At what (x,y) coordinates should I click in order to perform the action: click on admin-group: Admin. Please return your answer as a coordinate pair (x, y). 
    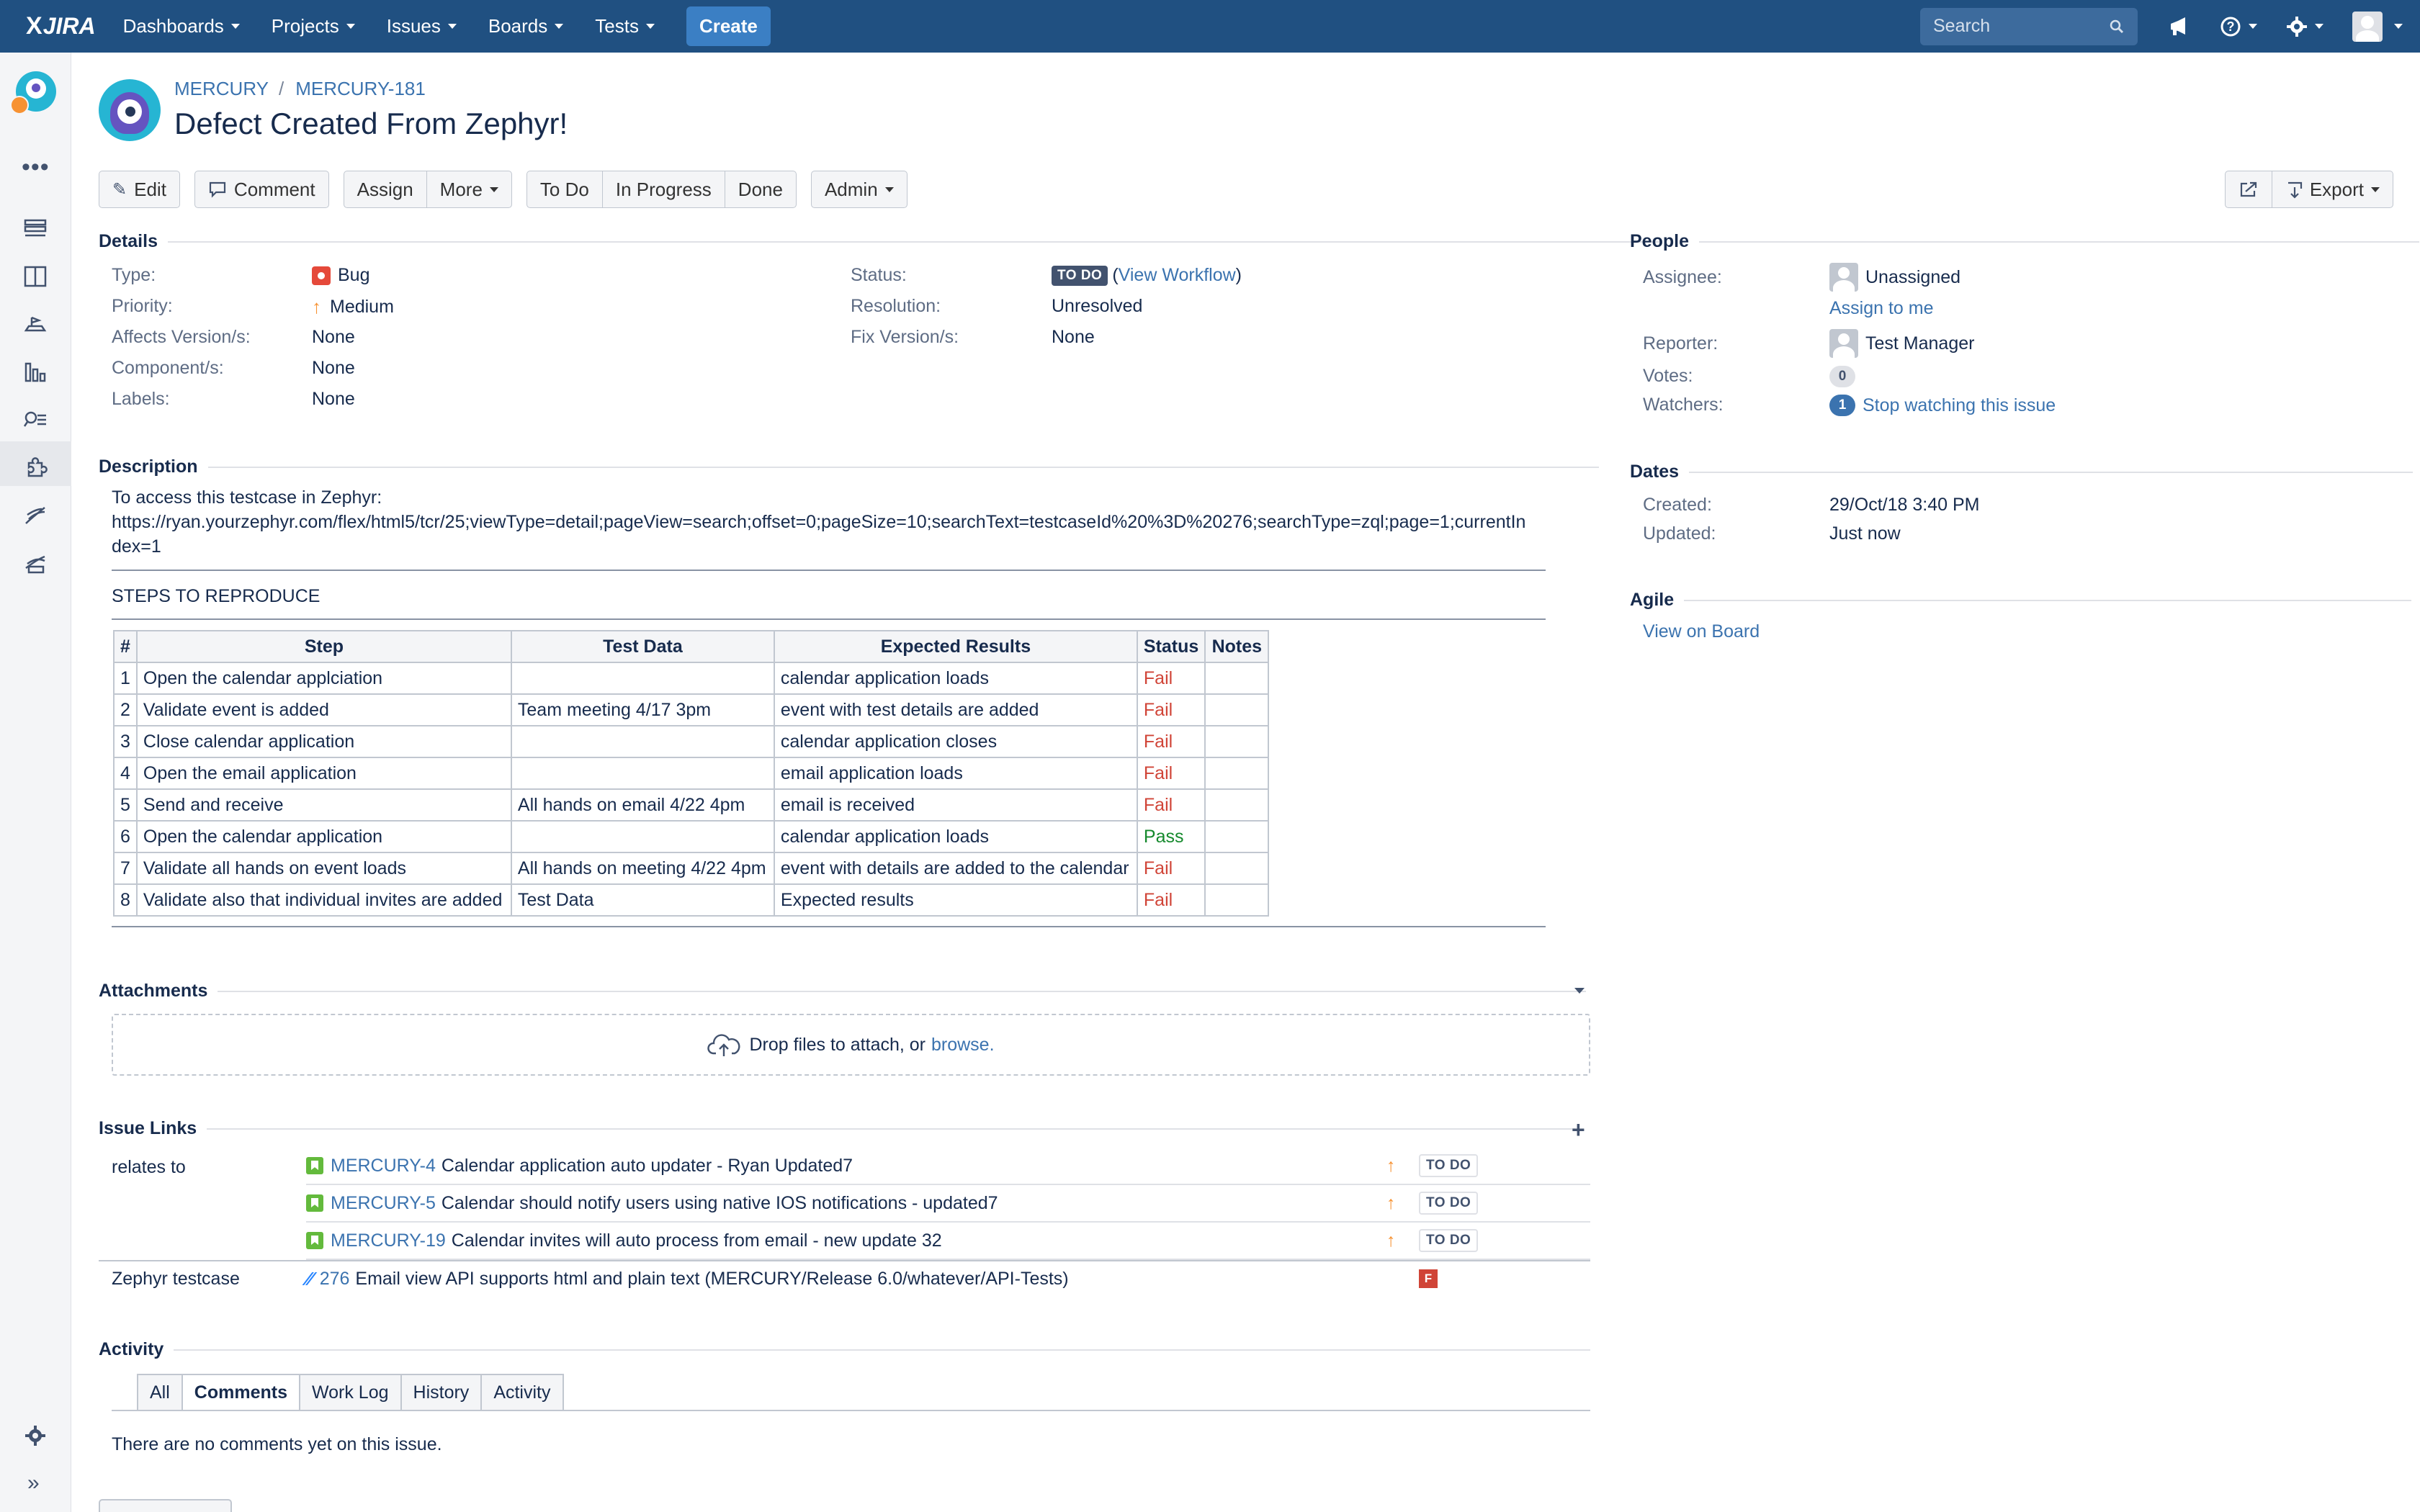
    Looking at the image, I should click on (859, 189).